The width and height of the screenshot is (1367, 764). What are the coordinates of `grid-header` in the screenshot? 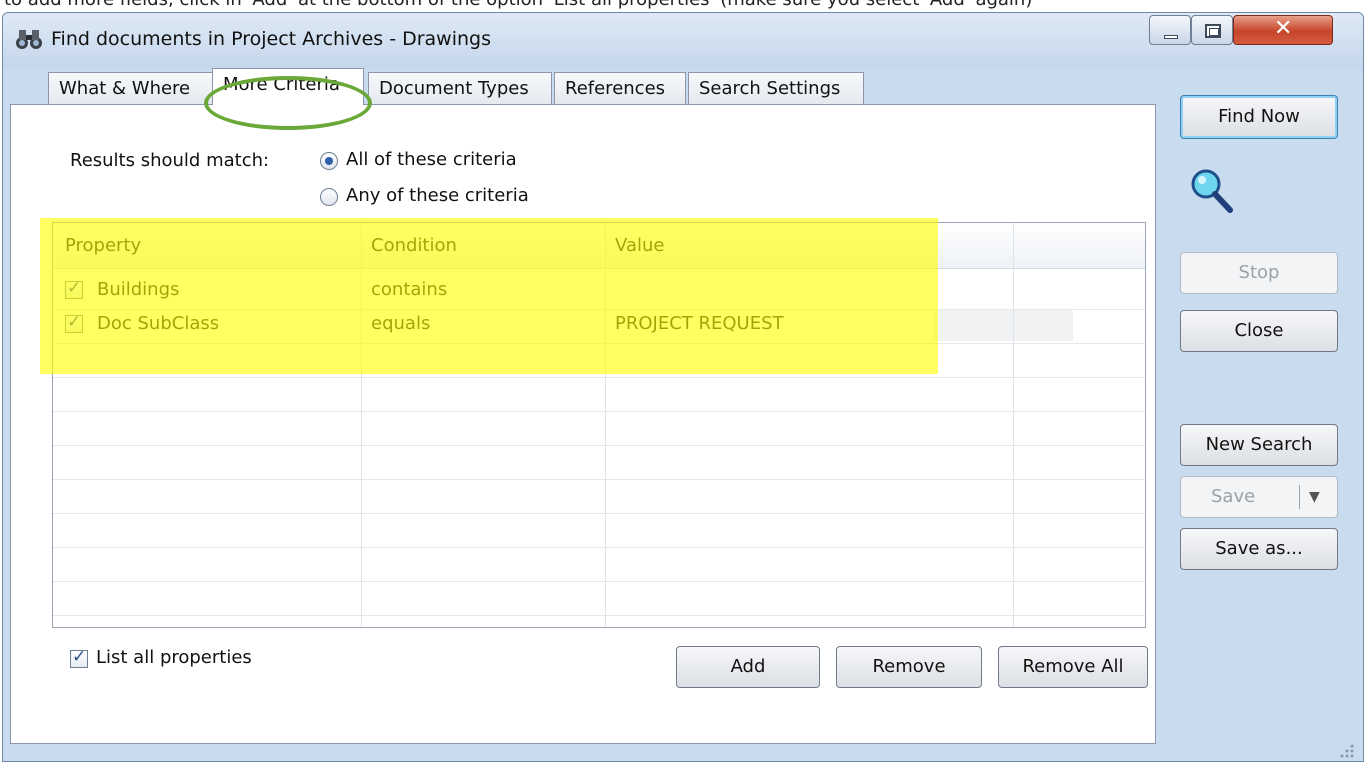 It's located at (599, 246).